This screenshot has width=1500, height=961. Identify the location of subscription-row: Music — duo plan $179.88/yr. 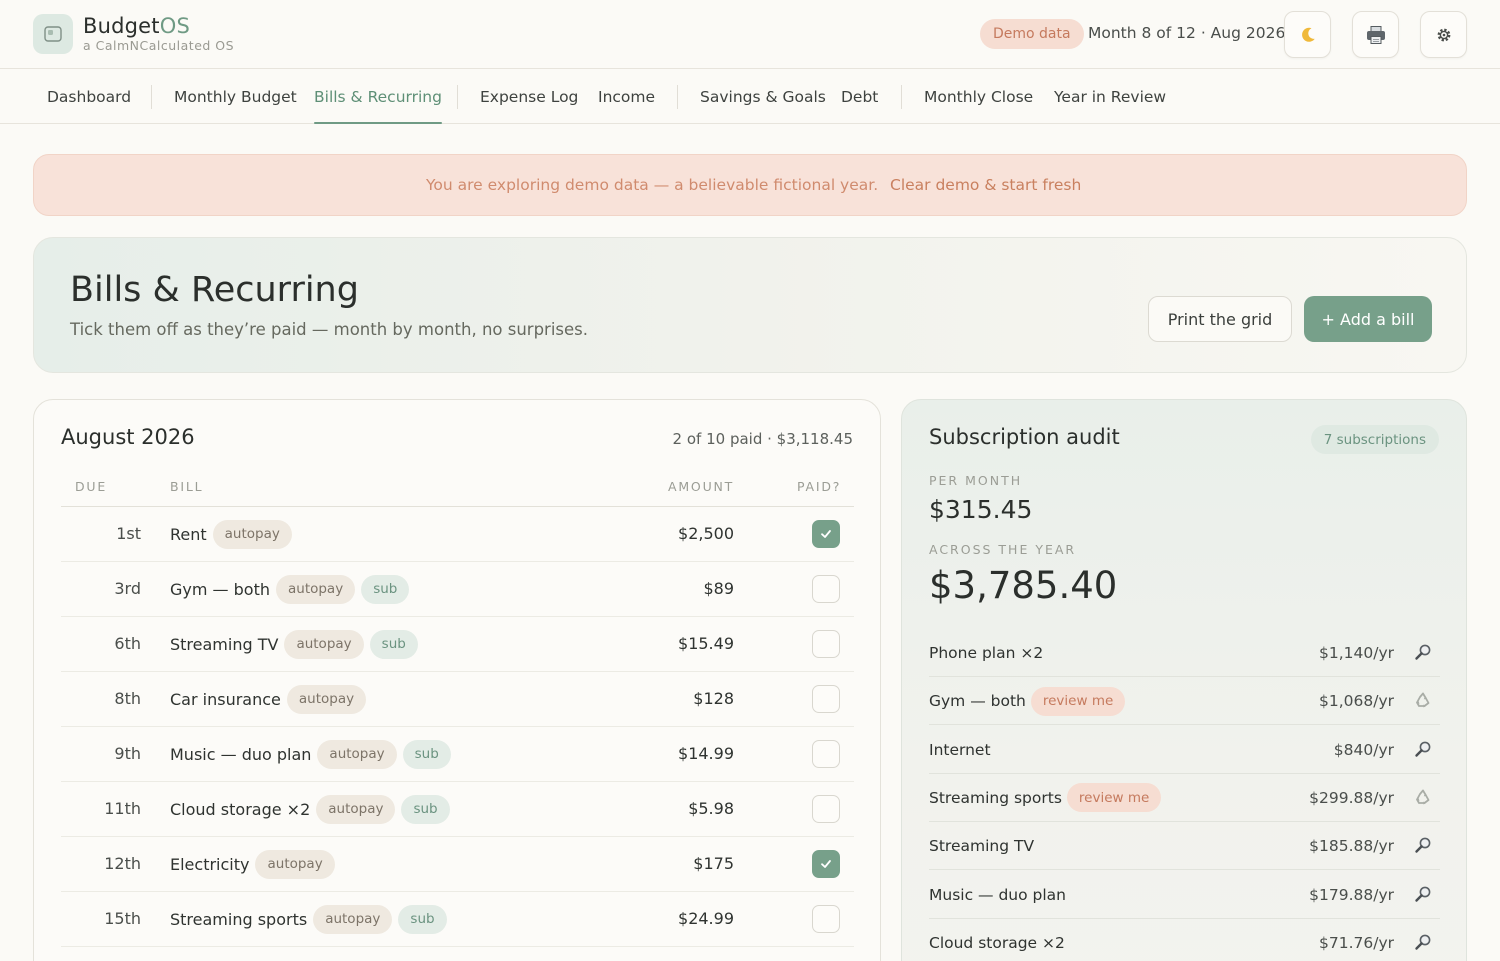
(1184, 895).